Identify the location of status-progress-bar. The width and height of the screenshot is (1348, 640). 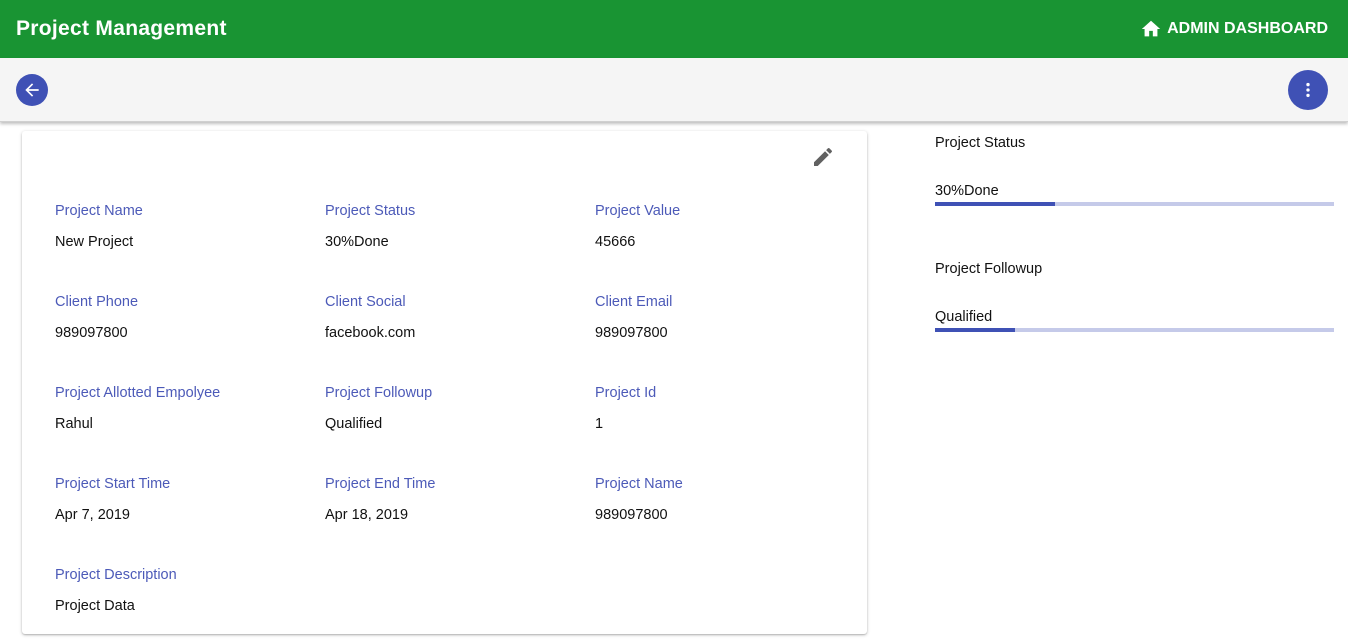
(1134, 204).